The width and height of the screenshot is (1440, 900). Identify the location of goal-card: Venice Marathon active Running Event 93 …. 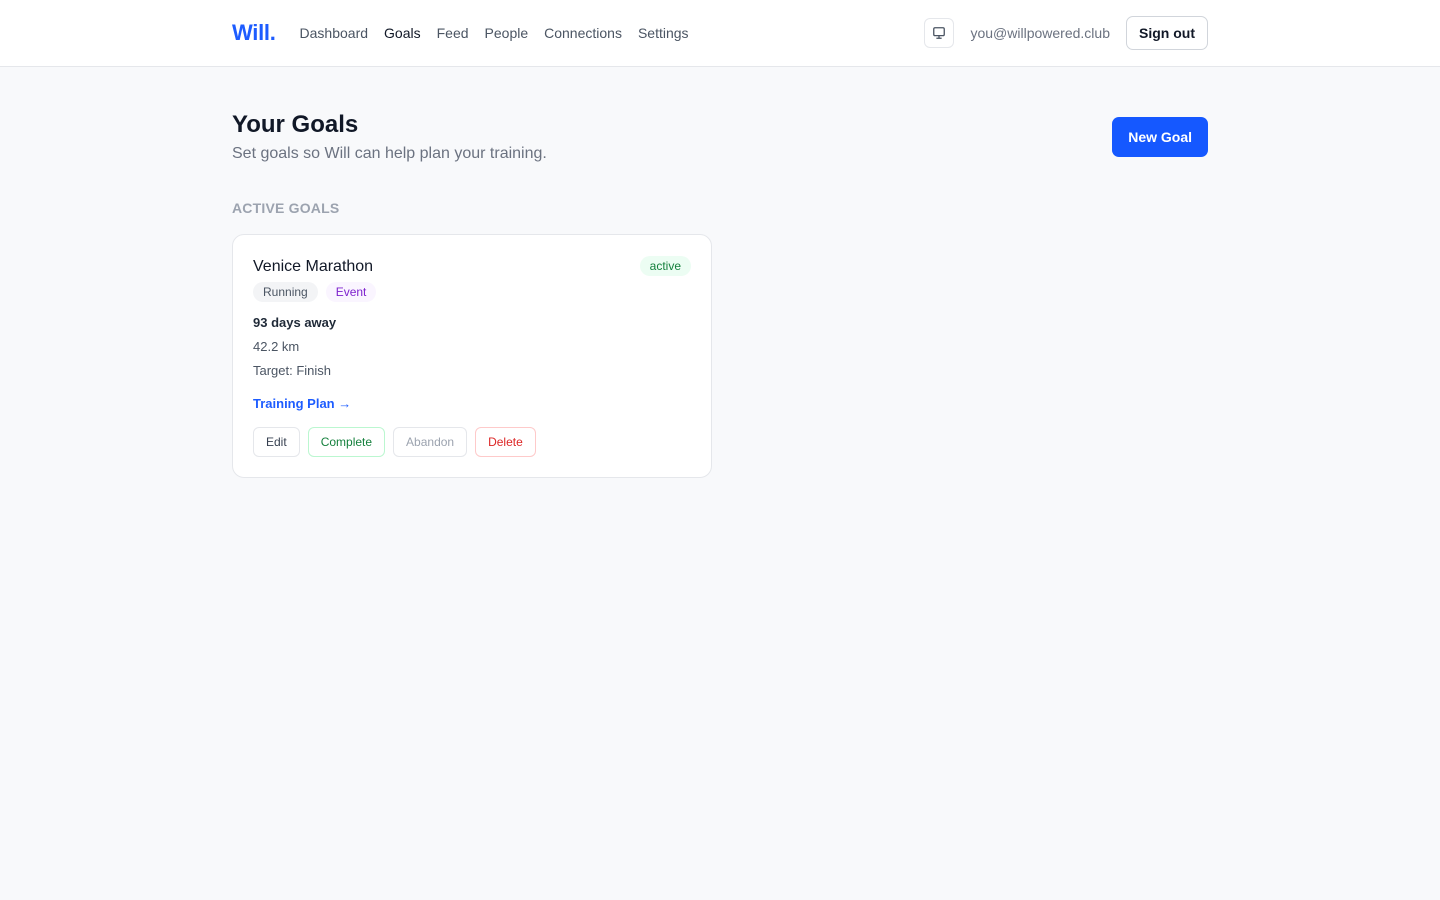
(472, 356).